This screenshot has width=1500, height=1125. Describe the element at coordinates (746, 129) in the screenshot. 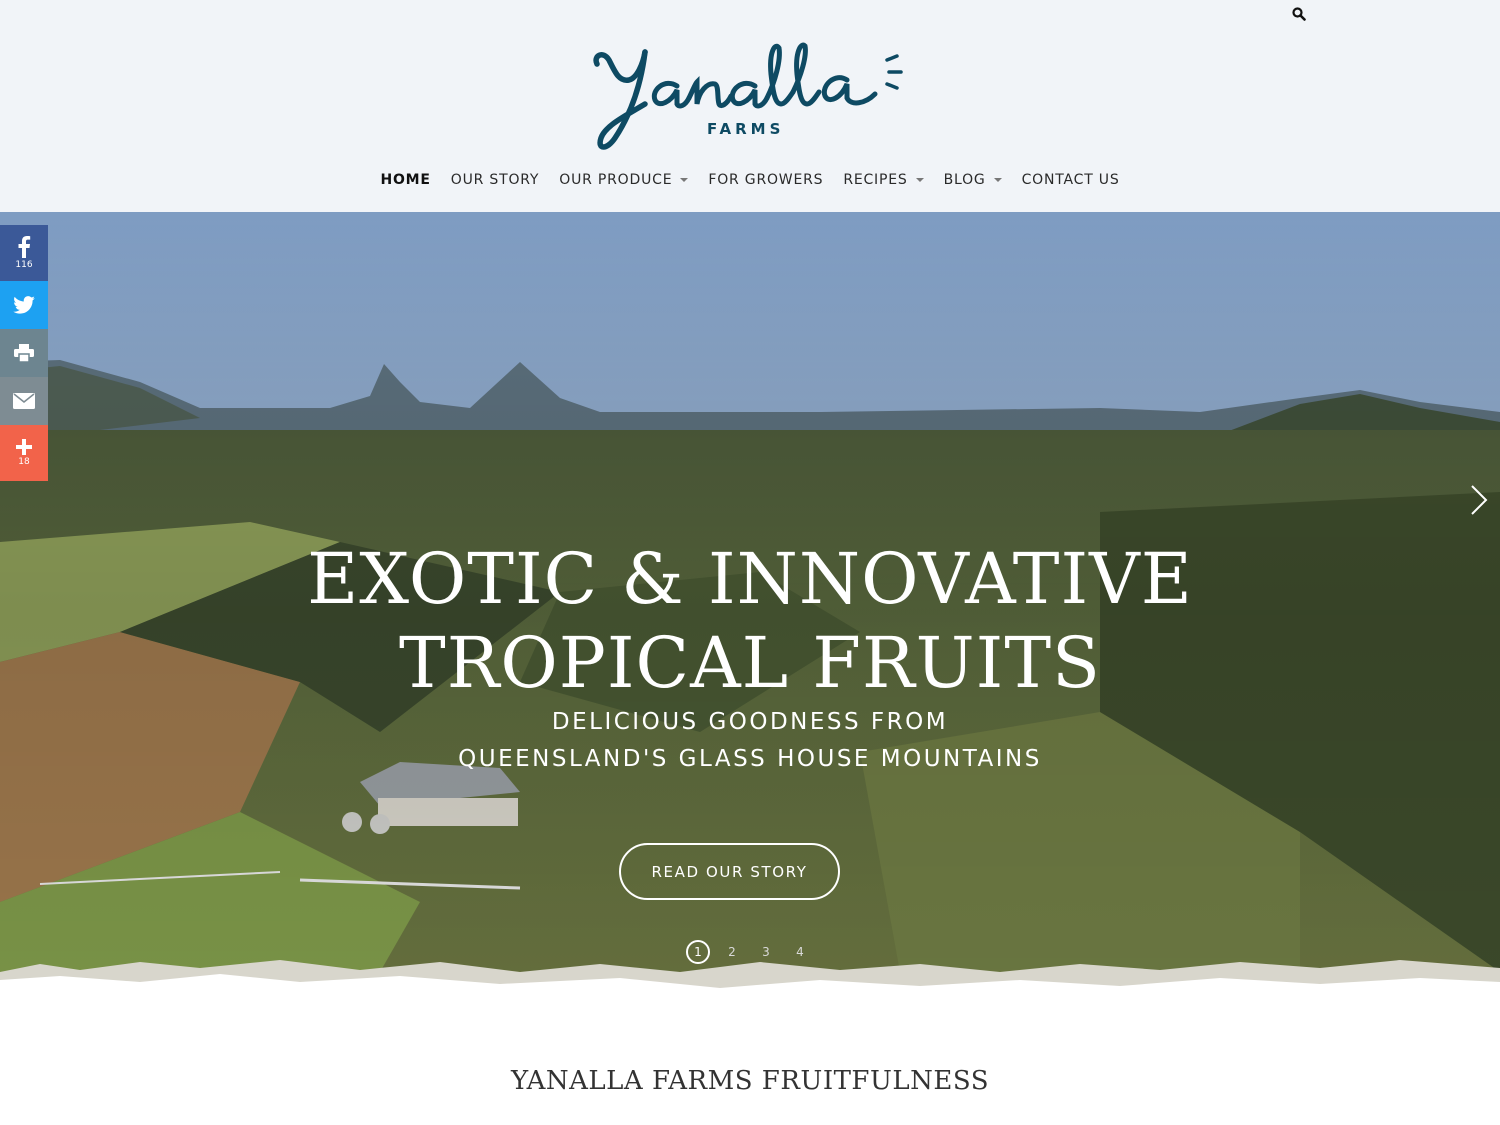

I see `logo-subtitle: FARMS` at that location.